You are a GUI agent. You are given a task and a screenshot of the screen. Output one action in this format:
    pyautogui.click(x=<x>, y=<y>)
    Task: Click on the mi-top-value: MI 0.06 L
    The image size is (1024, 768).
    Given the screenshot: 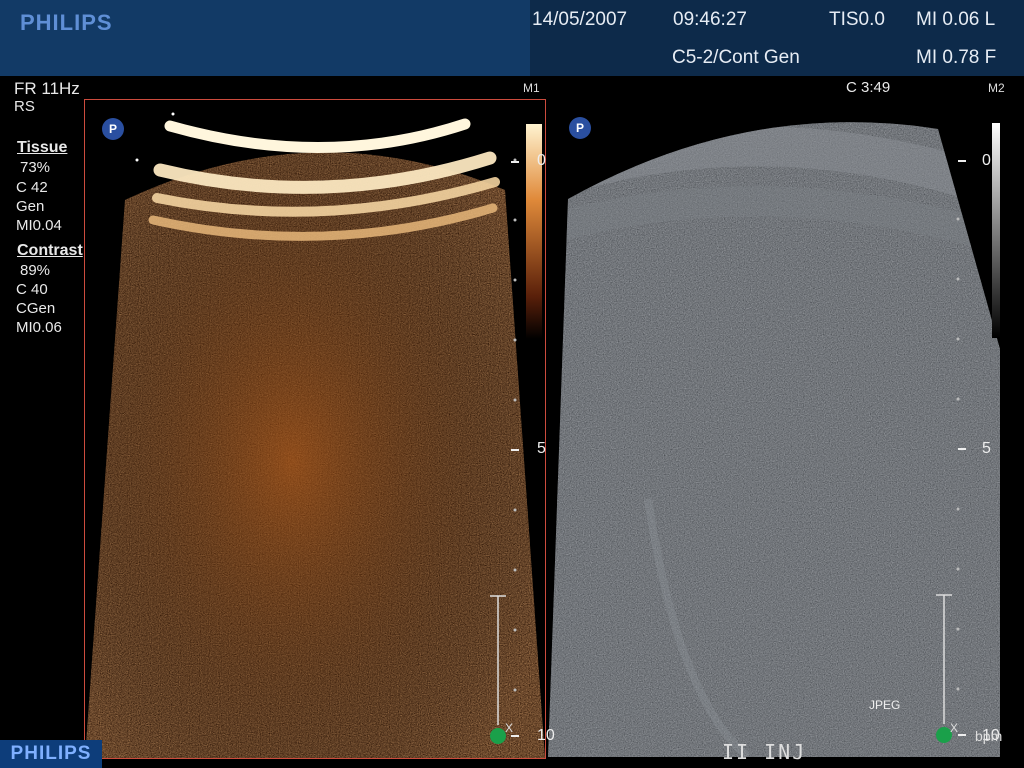 What is the action you would take?
    pyautogui.click(x=956, y=19)
    